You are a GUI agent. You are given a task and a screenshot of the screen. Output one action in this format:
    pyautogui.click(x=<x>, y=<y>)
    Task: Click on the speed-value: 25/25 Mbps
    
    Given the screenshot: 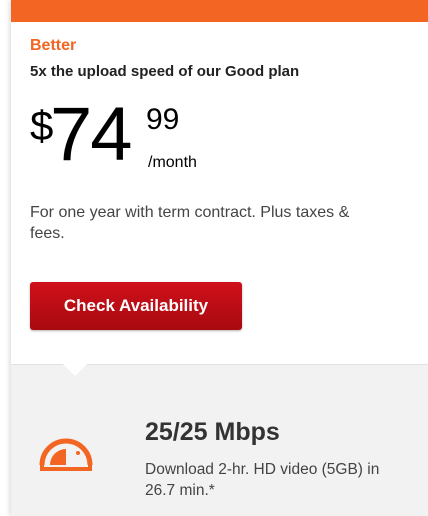 What is the action you would take?
    pyautogui.click(x=212, y=432)
    